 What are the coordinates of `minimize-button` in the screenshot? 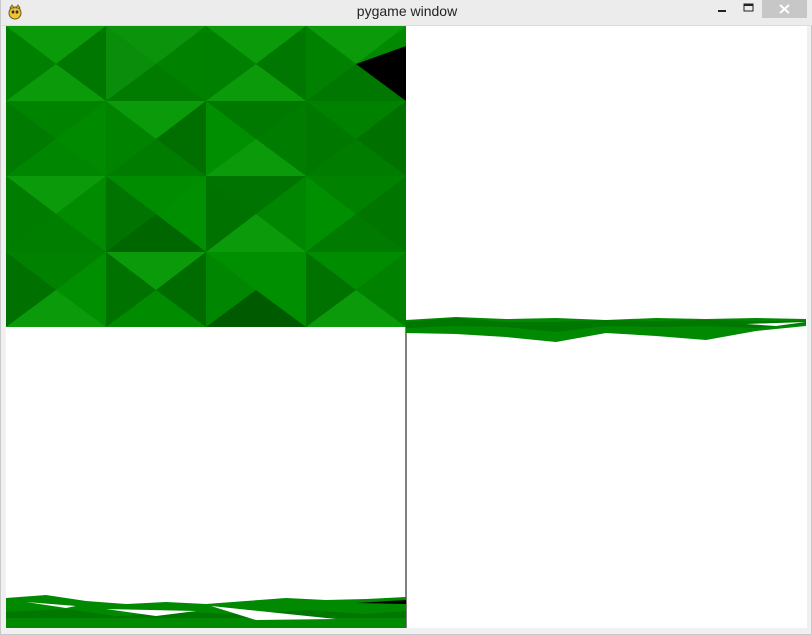 It's located at (722, 9).